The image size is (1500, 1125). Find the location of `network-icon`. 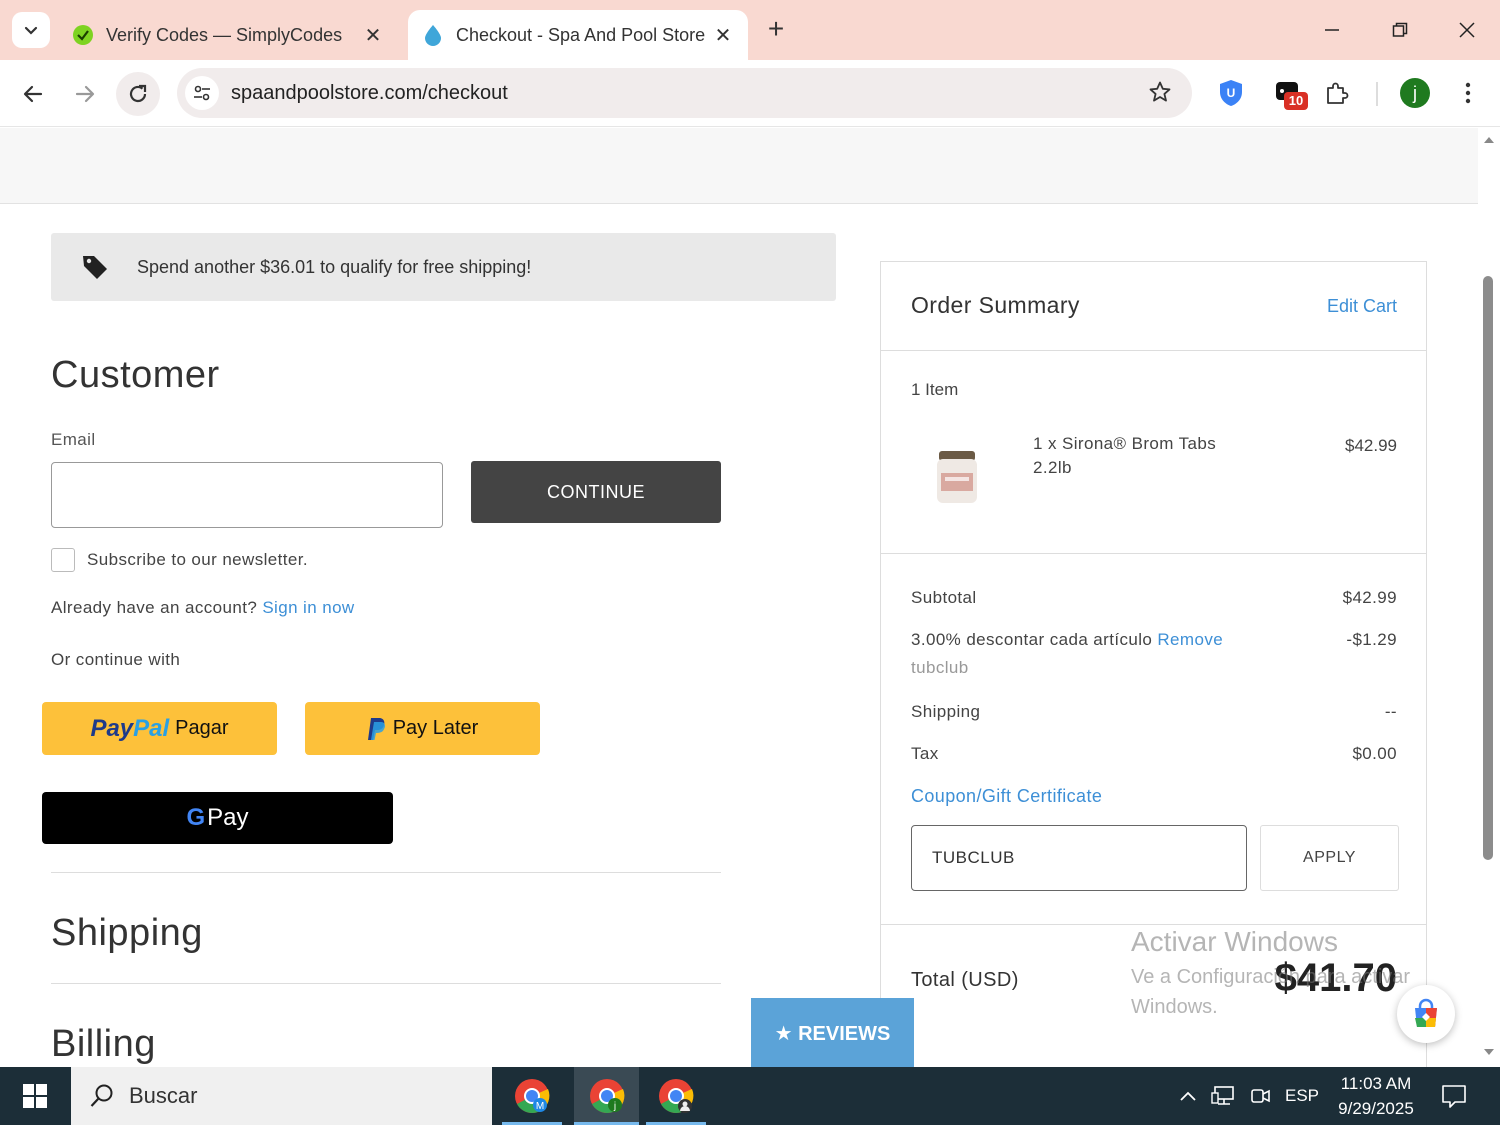

network-icon is located at coordinates (1224, 1096).